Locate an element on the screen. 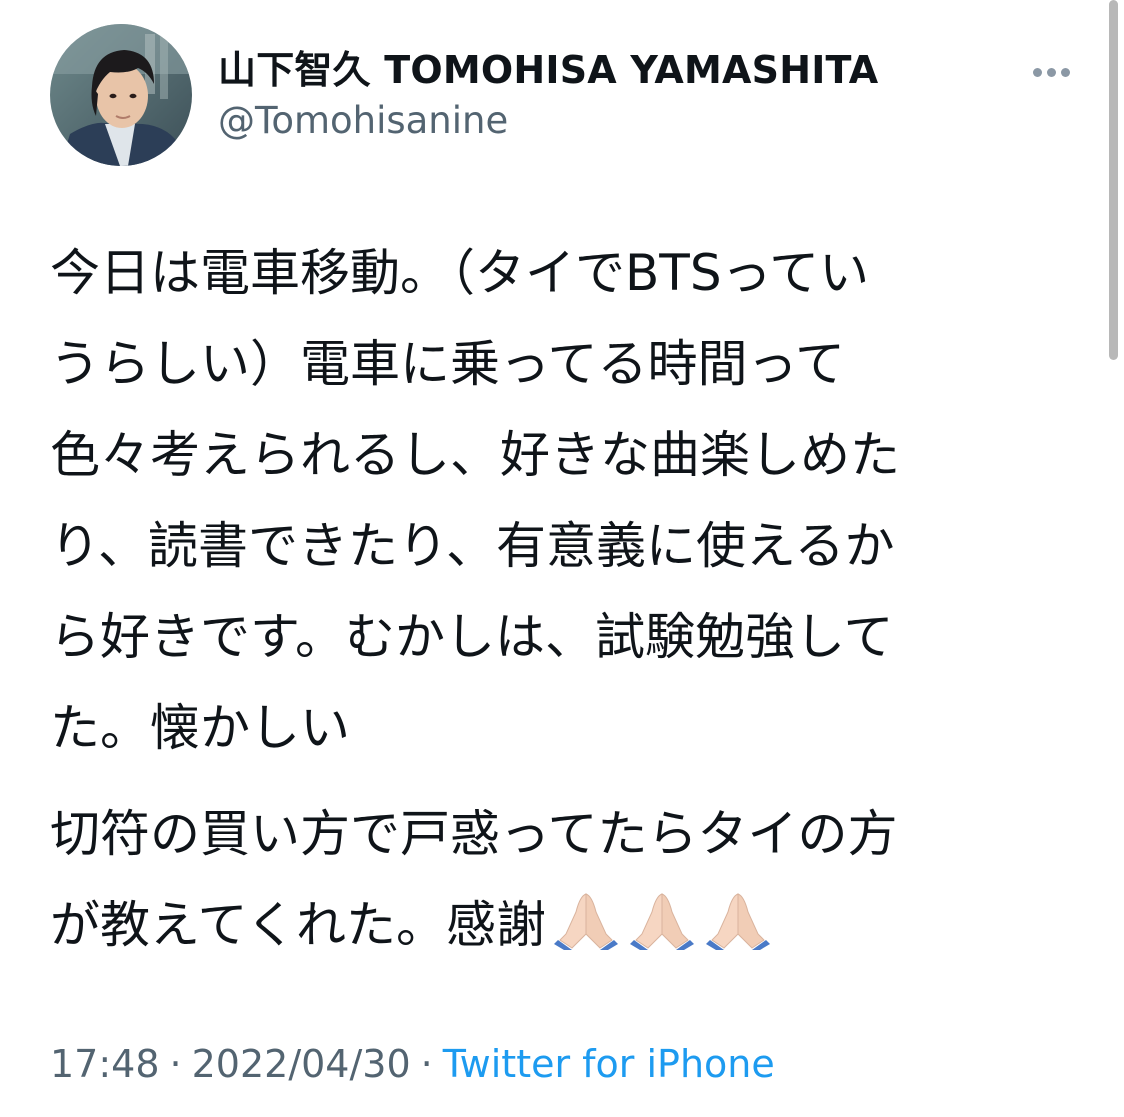 The height and width of the screenshot is (1117, 1124). tweet-line: うらしい）電車に乗ってる時間って is located at coordinates (447, 364).